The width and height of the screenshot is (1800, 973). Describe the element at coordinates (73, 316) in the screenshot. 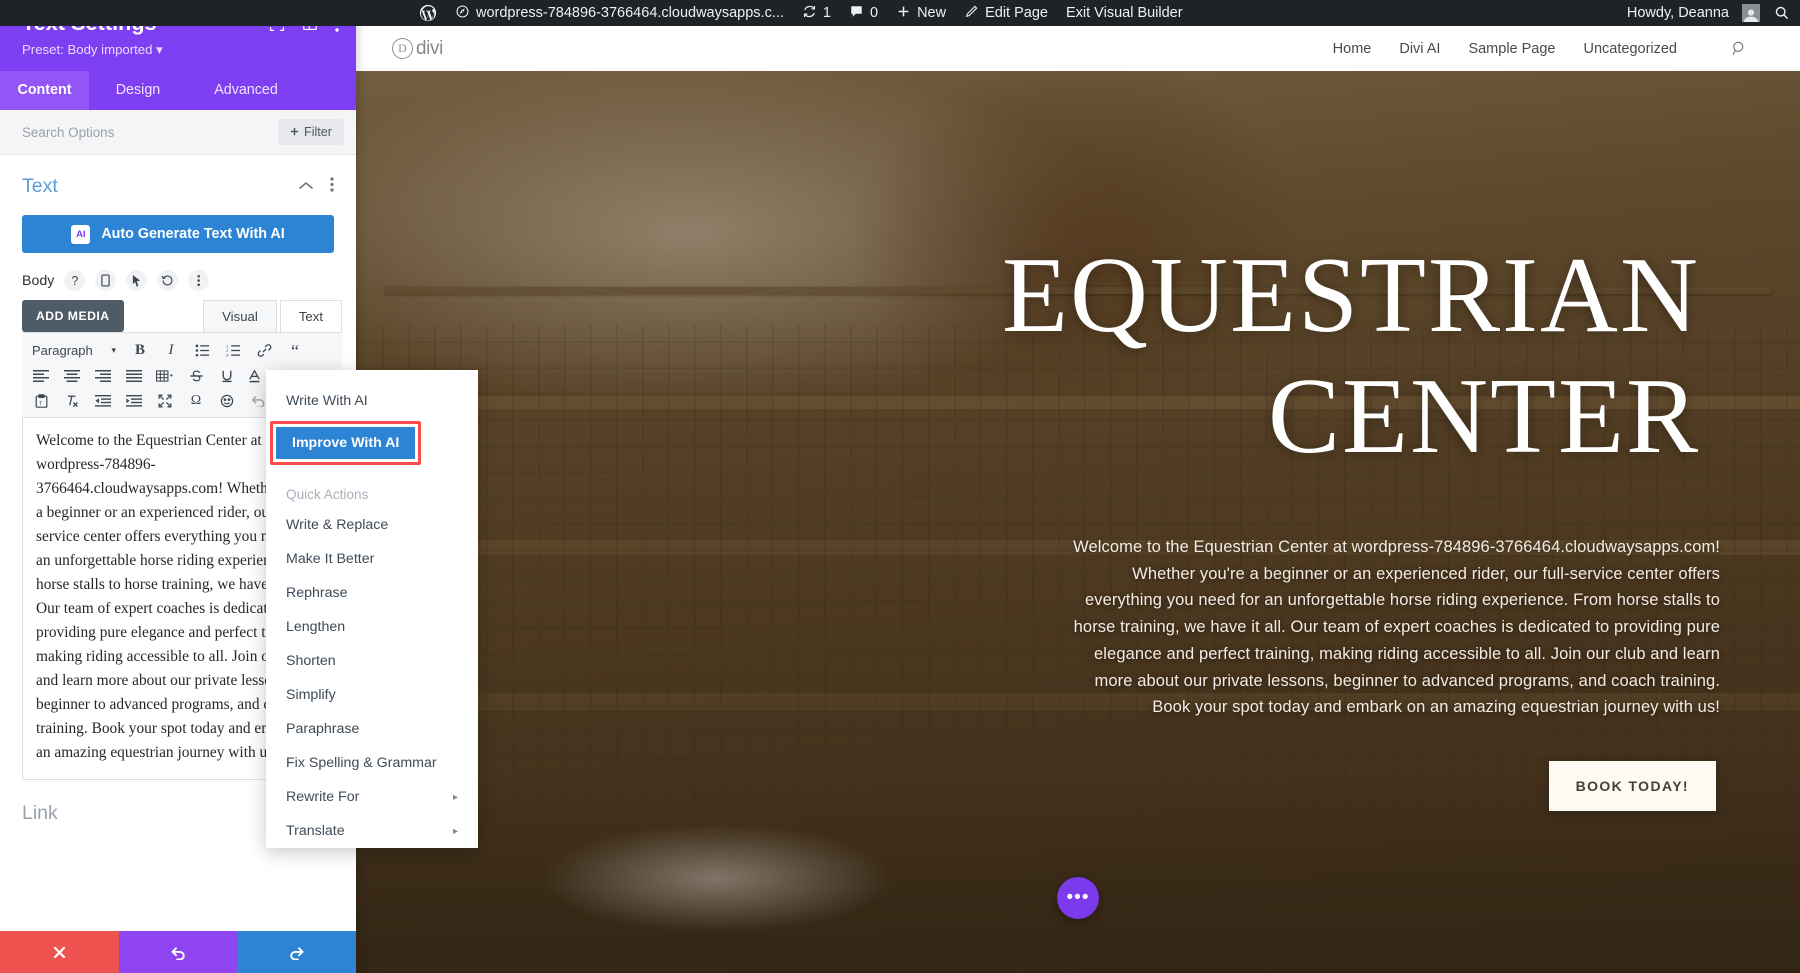

I see `add-media-button: ADD MEDIA` at that location.